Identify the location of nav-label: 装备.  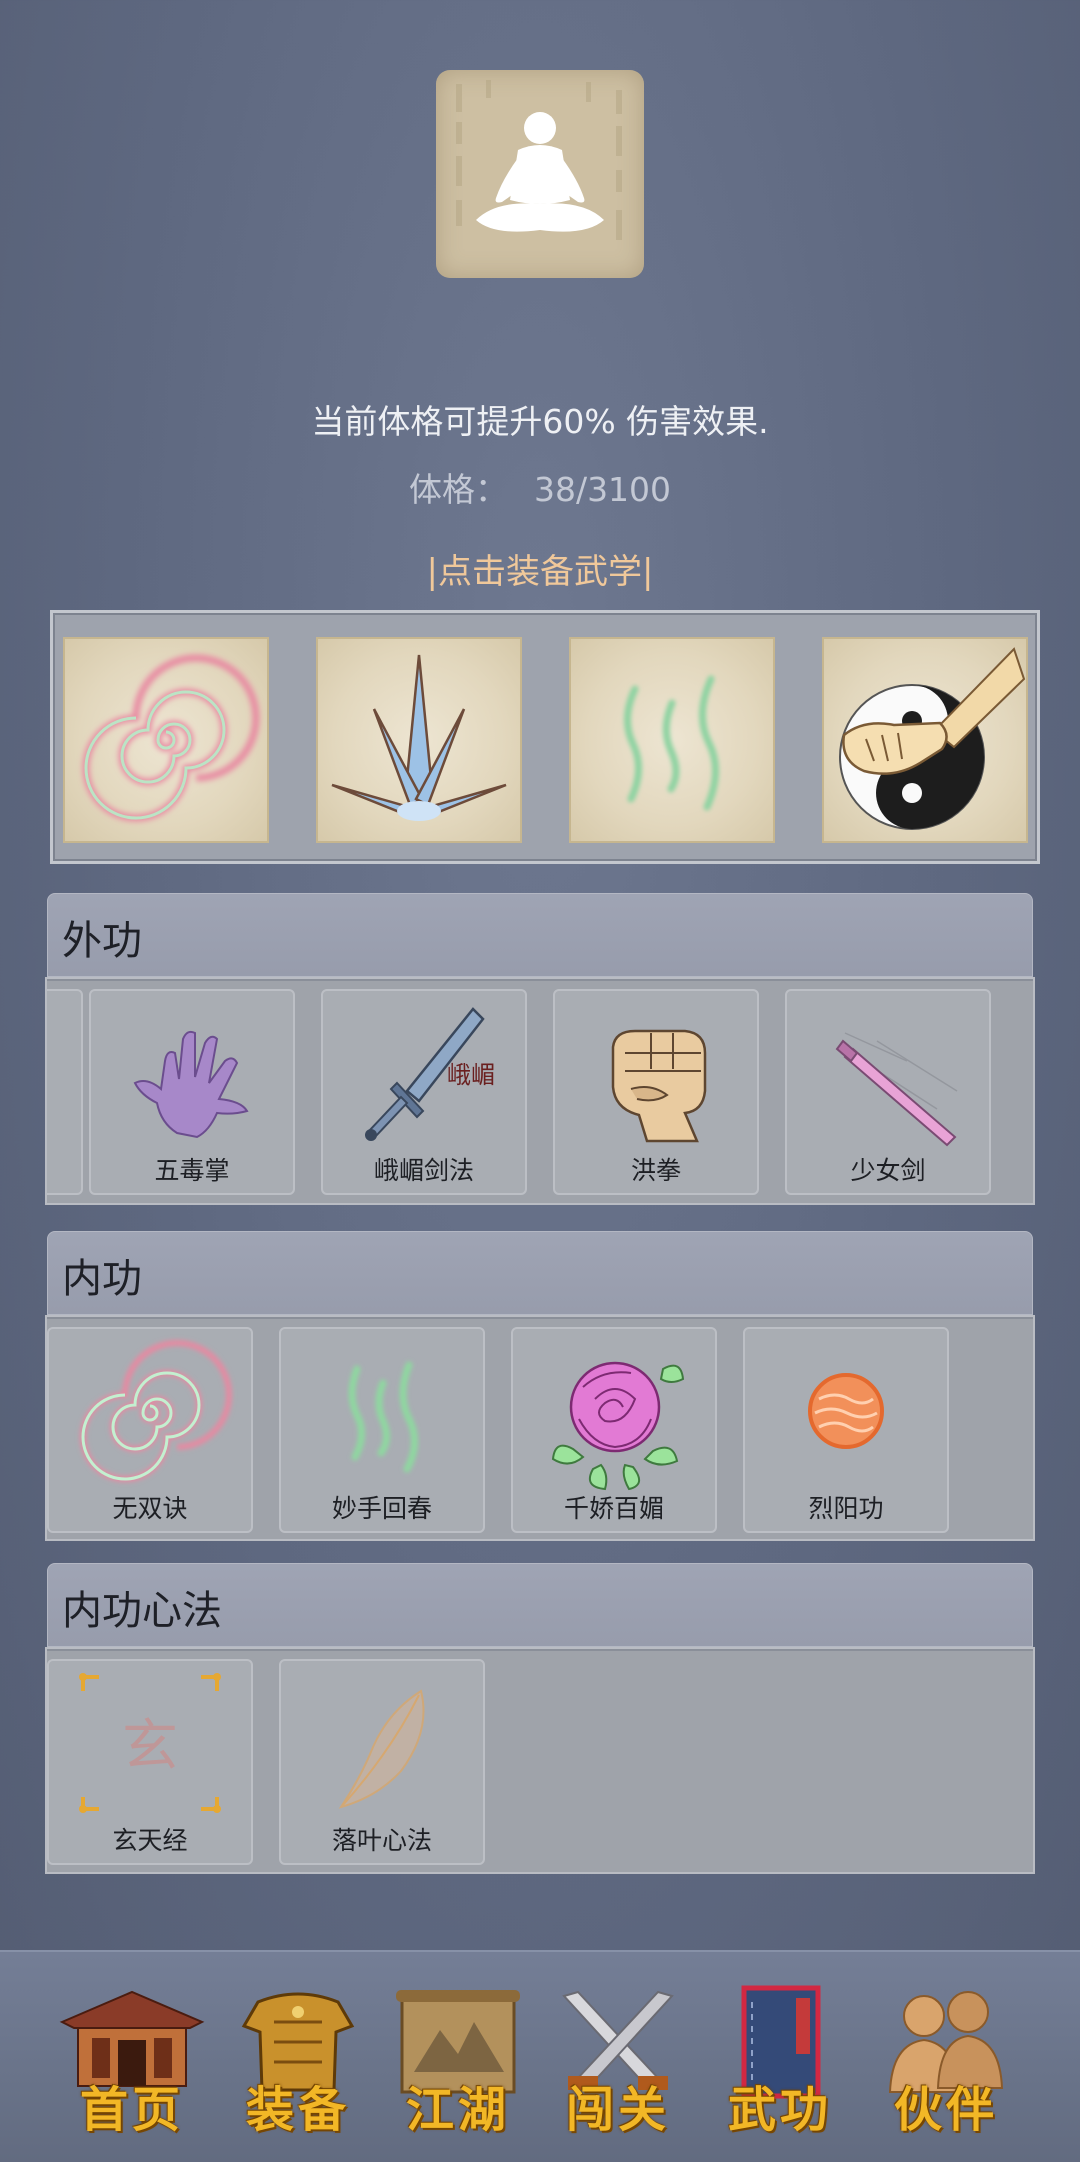
(297, 2110).